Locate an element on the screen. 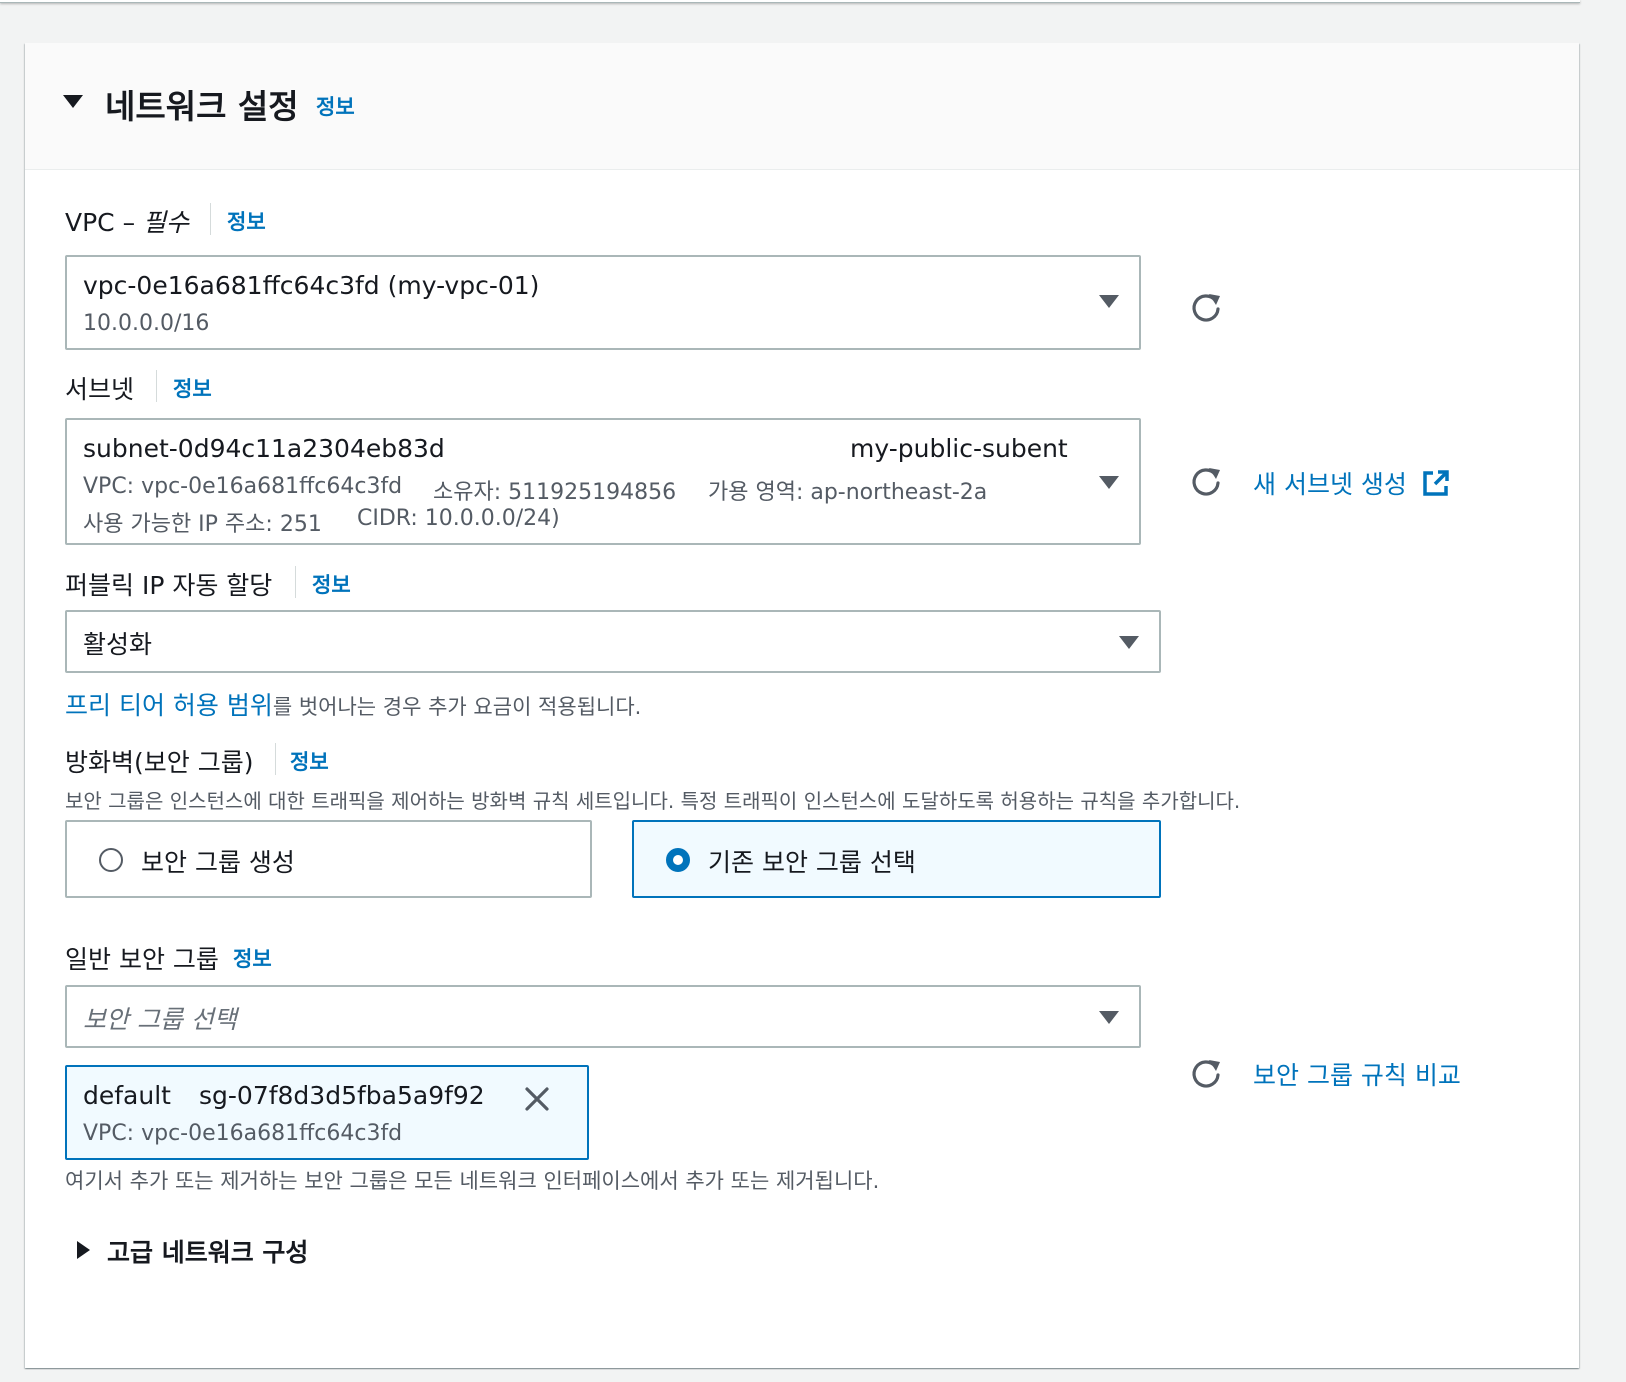 The image size is (1626, 1382). common-sg-label-text: 일반 보안 그룹 is located at coordinates (142, 959).